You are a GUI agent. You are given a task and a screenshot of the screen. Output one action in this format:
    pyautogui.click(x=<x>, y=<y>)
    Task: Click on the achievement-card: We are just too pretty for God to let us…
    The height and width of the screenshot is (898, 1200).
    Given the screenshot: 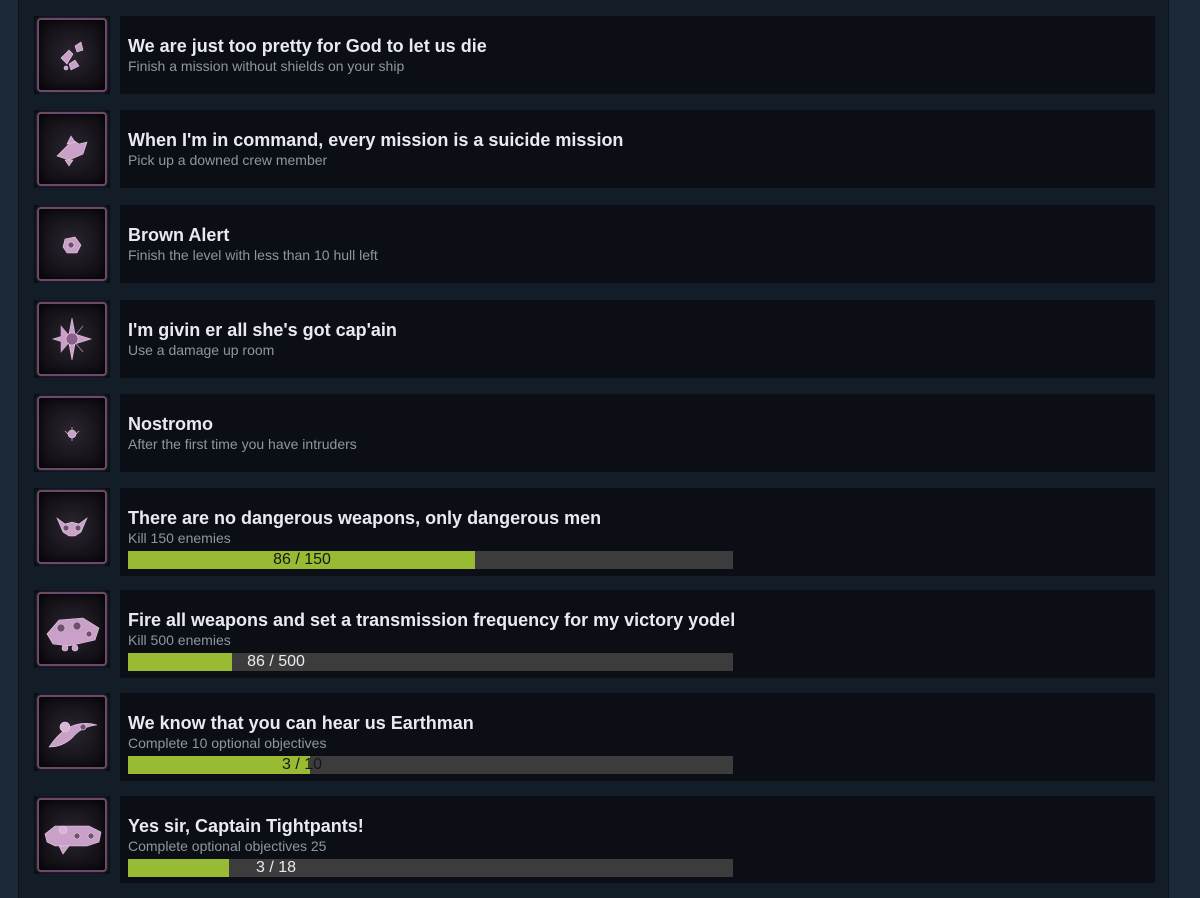 What is the action you would take?
    pyautogui.click(x=637, y=55)
    